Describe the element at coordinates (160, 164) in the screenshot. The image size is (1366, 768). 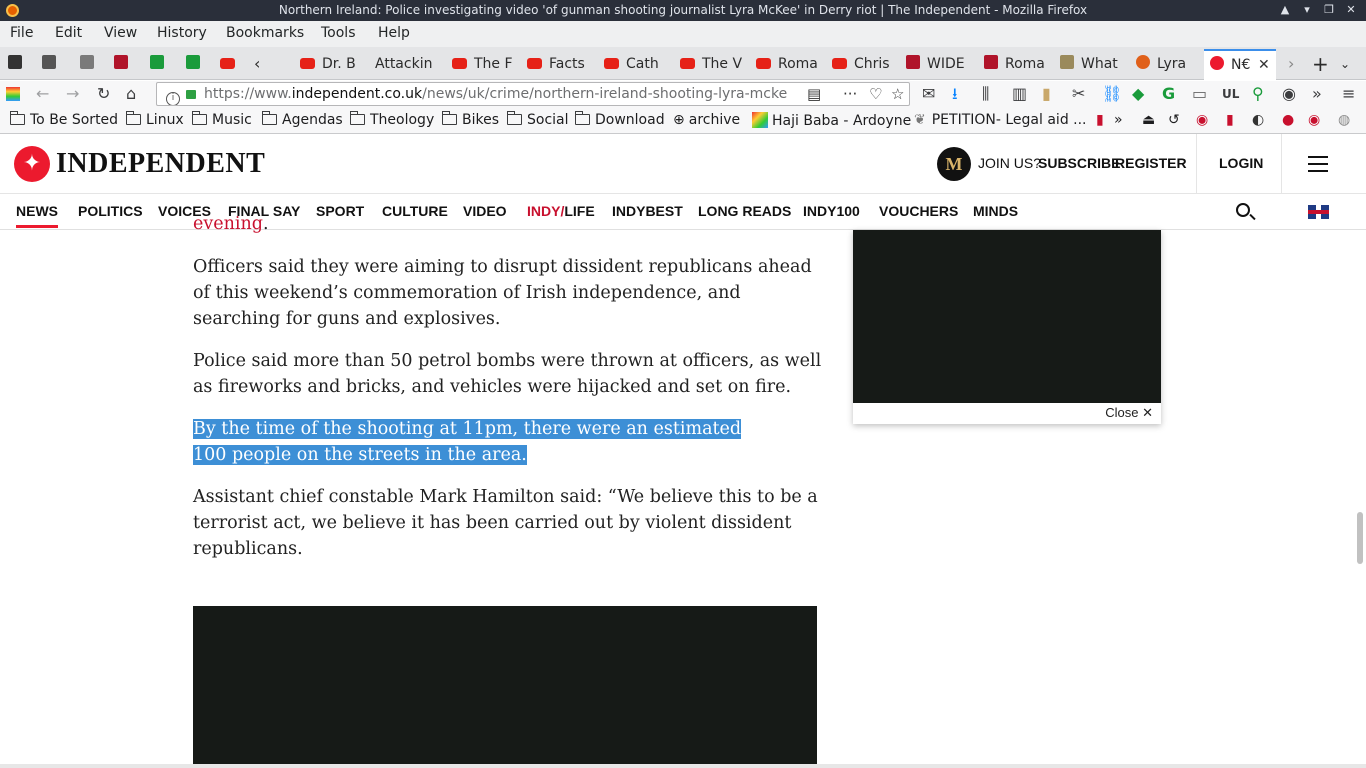
I see `site-logo: INDEPENDENT` at that location.